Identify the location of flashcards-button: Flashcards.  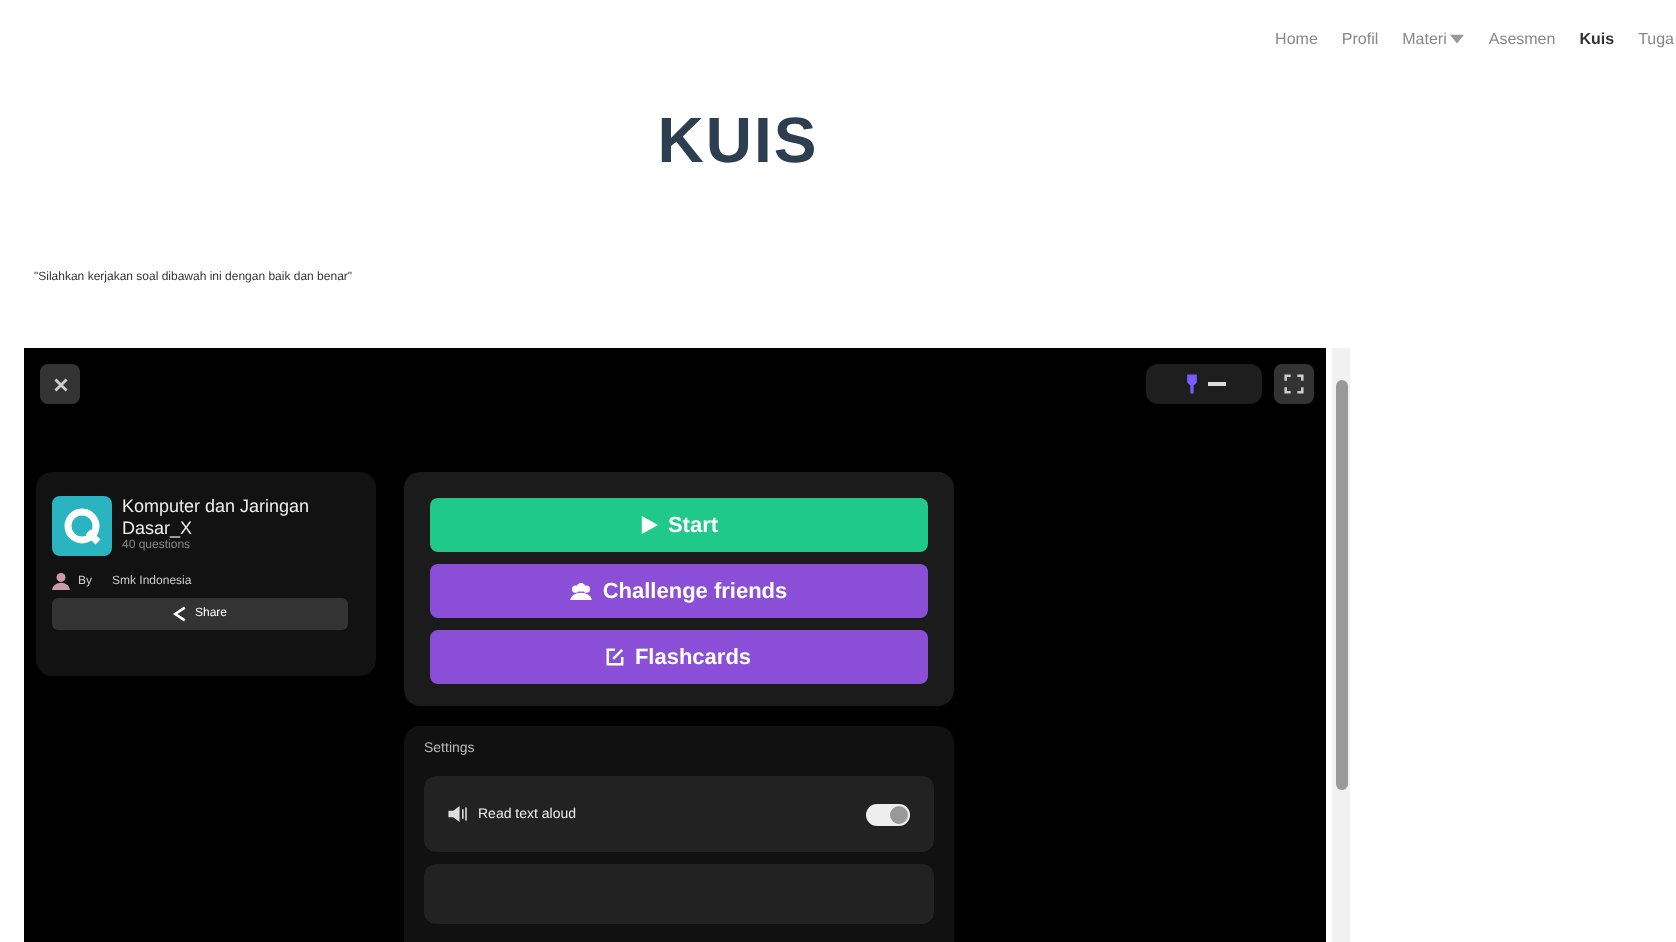
(679, 657).